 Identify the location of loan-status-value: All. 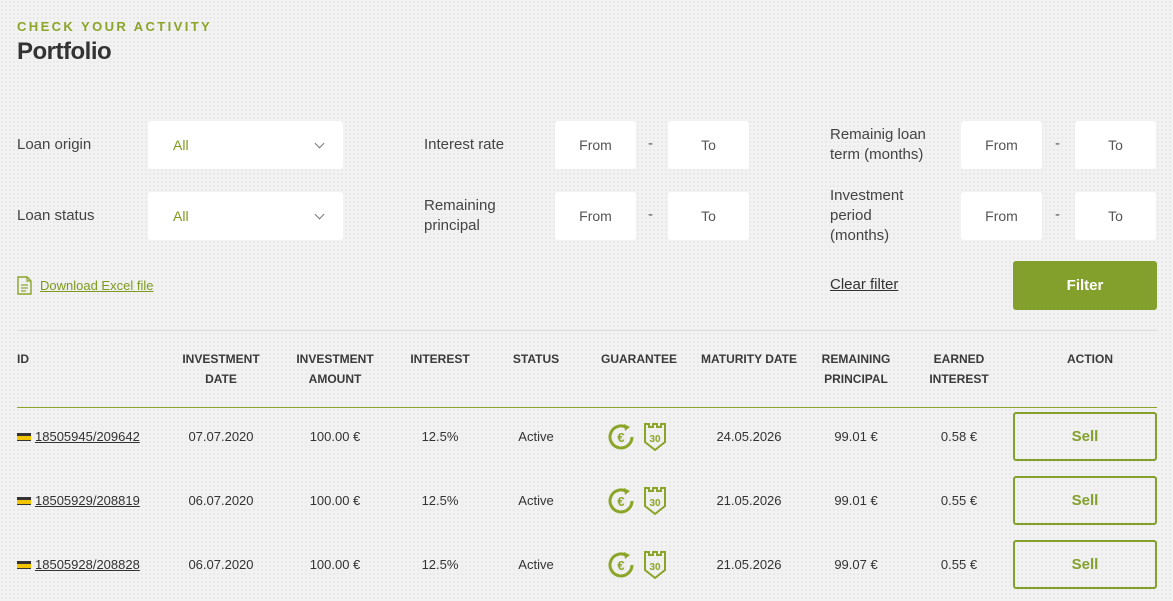
(181, 216).